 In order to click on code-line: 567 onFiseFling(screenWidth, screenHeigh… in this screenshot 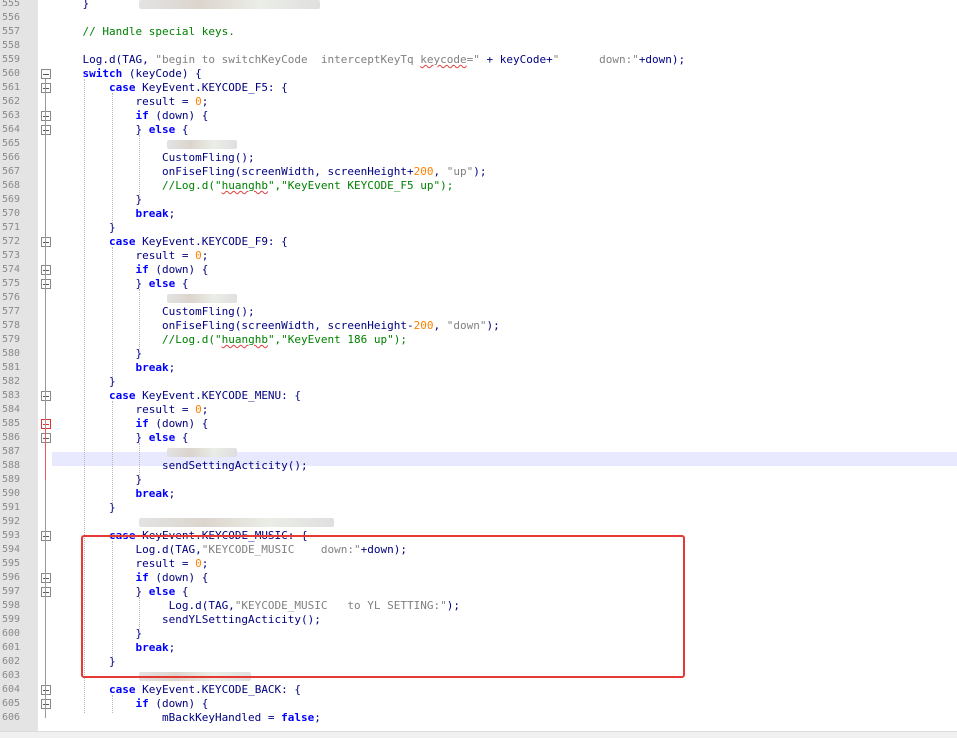, I will do `click(479, 172)`.